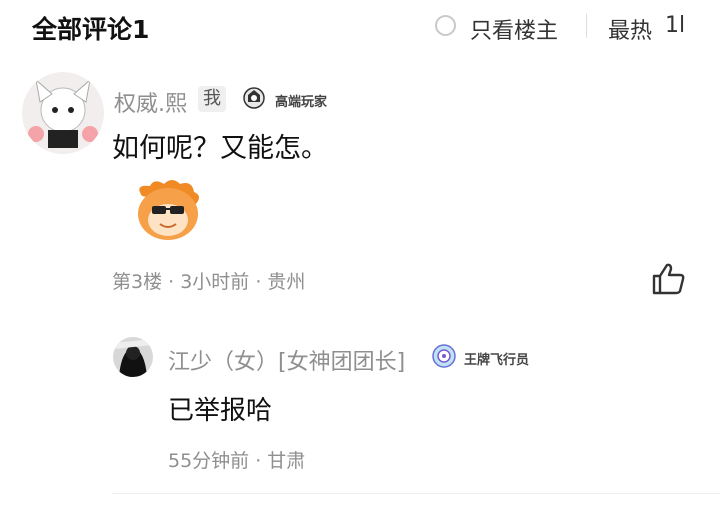  Describe the element at coordinates (301, 102) in the screenshot. I see `level-badge-text: 高端玩家` at that location.